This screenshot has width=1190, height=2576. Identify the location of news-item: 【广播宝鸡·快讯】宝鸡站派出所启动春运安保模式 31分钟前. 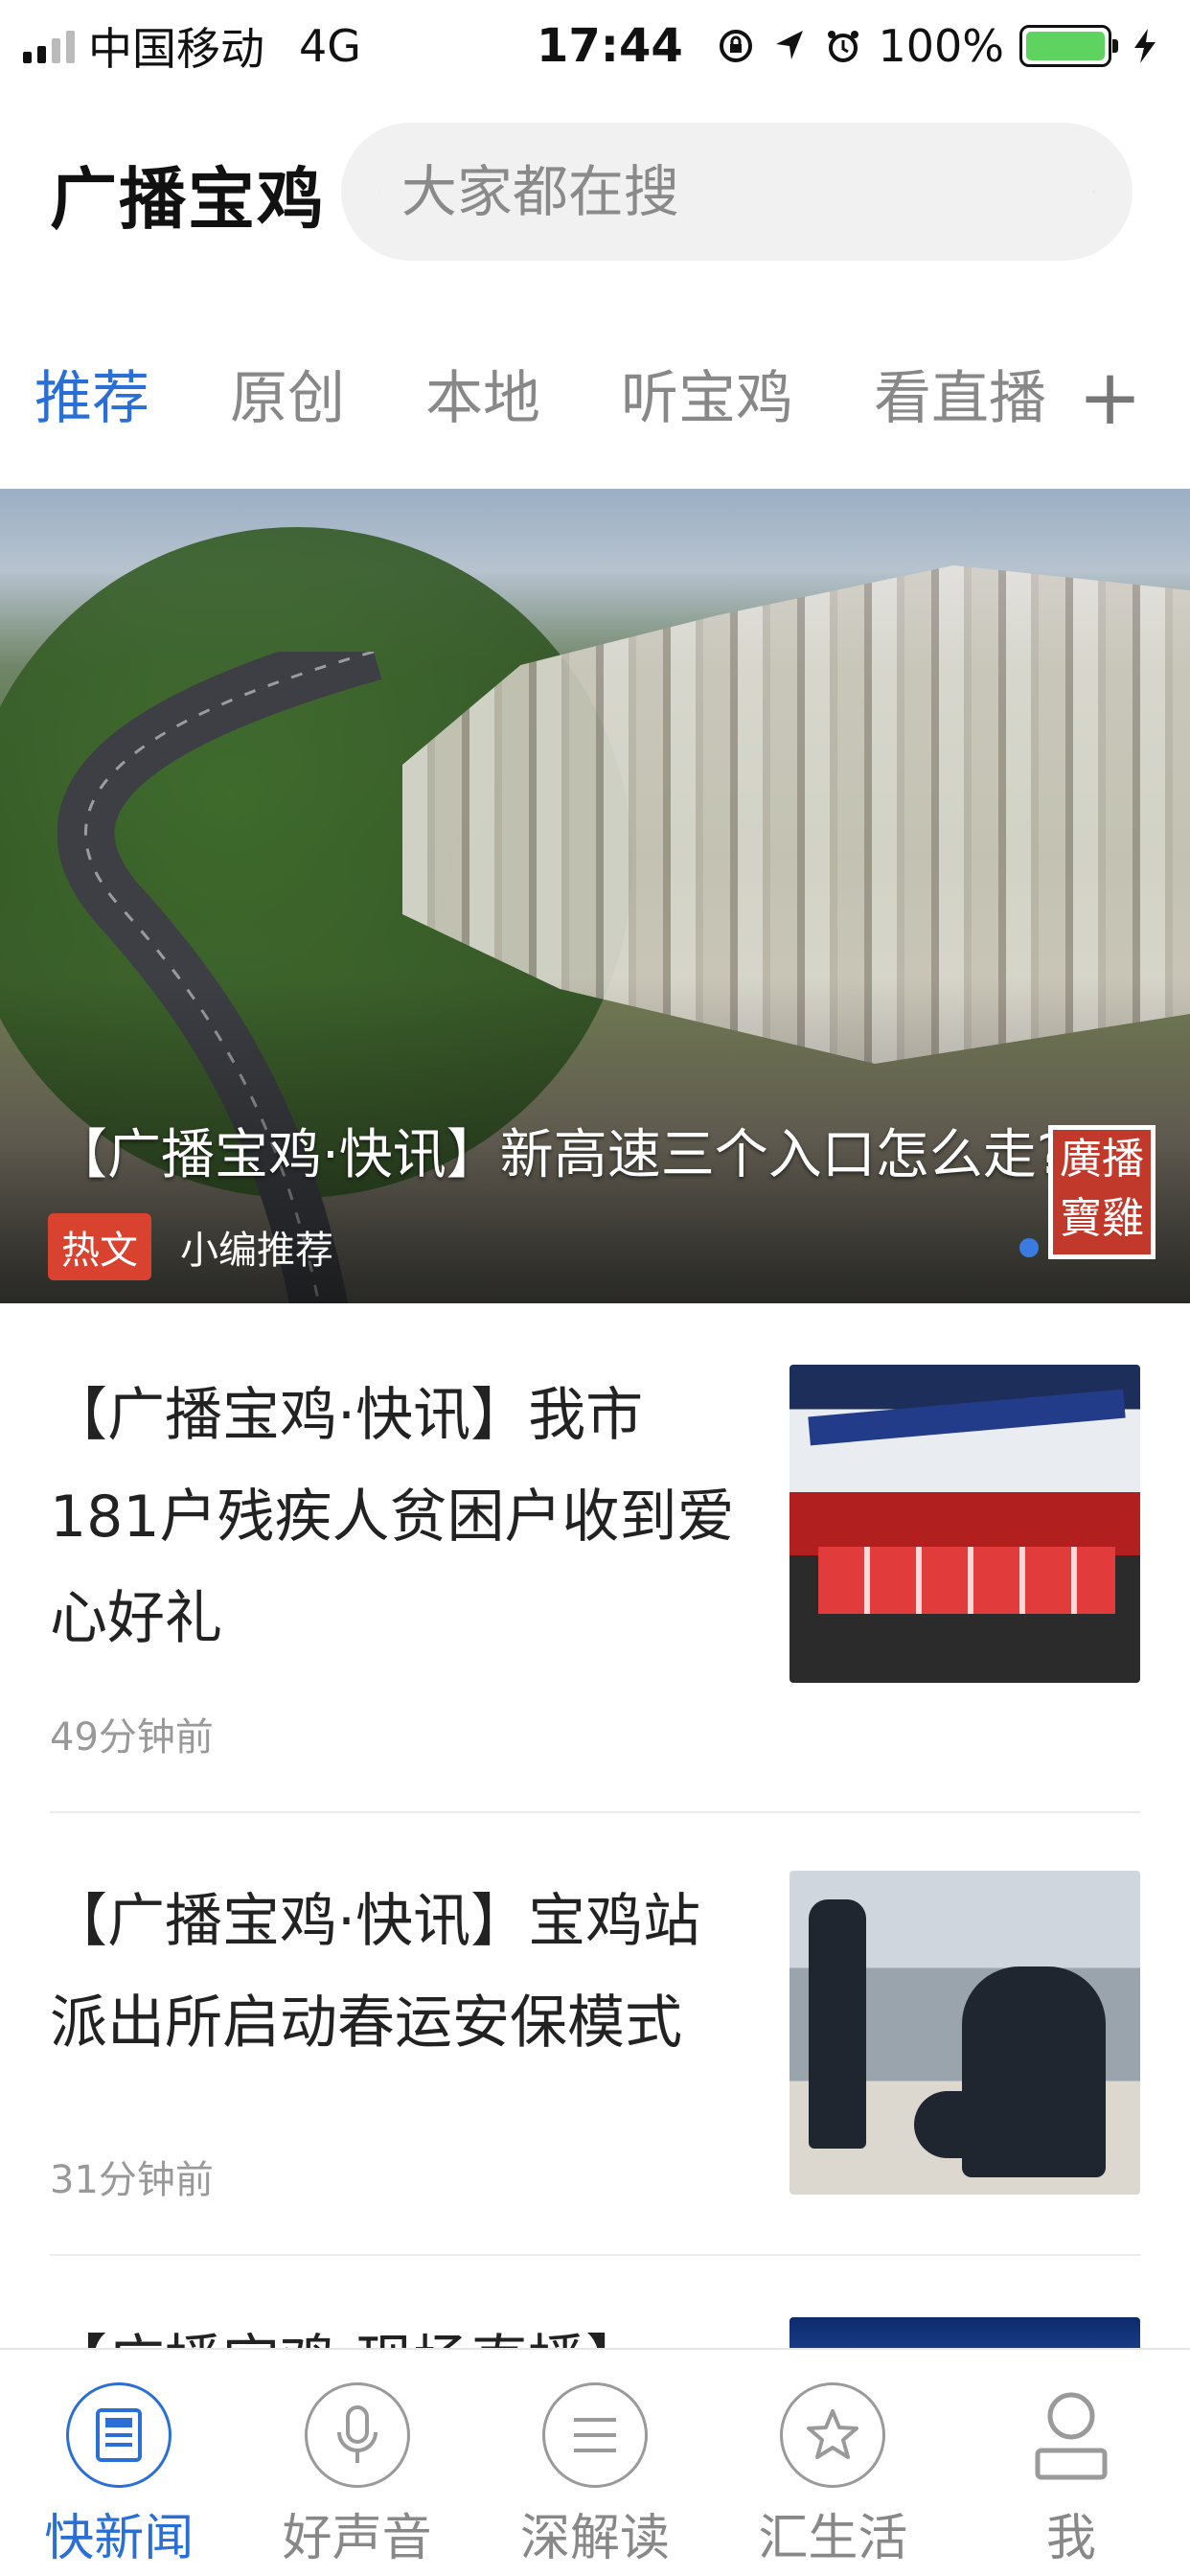
(595, 2036).